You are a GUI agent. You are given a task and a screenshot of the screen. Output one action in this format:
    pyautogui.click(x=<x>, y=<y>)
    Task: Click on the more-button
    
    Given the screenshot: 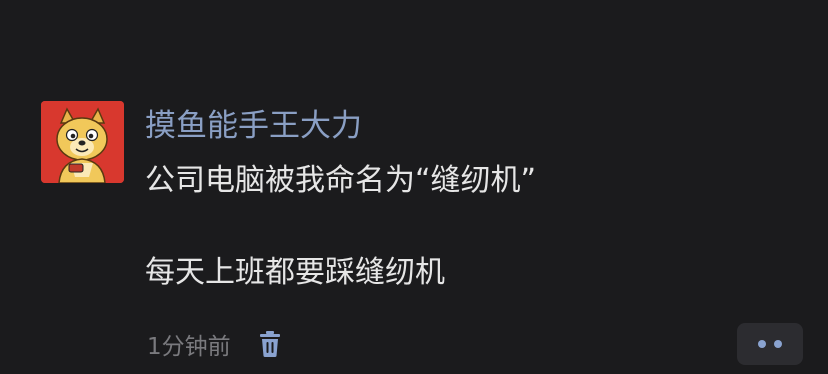 What is the action you would take?
    pyautogui.click(x=770, y=344)
    